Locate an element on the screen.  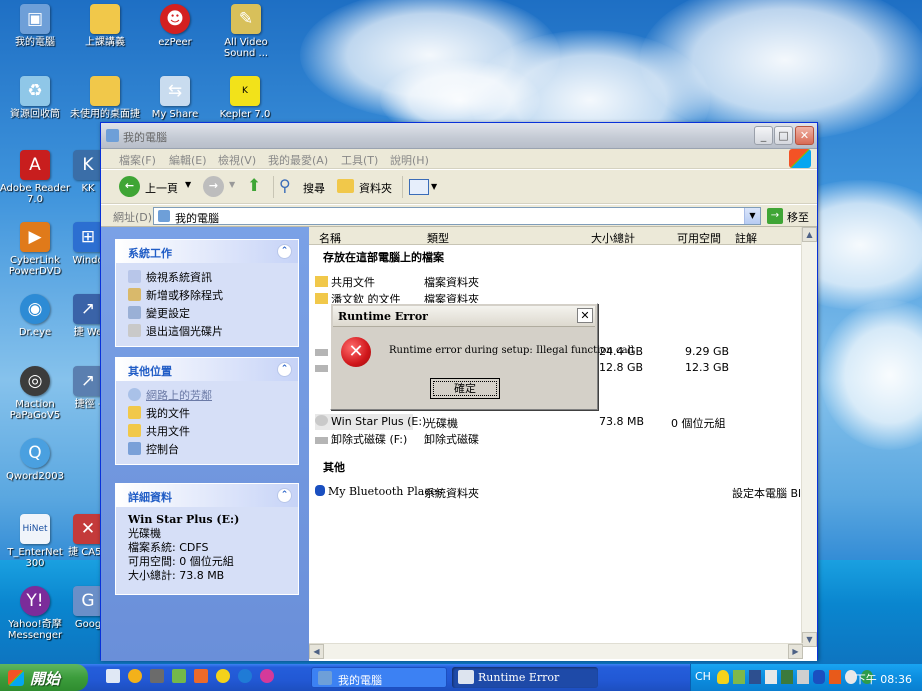
language-indicator: CH is located at coordinates (703, 676).